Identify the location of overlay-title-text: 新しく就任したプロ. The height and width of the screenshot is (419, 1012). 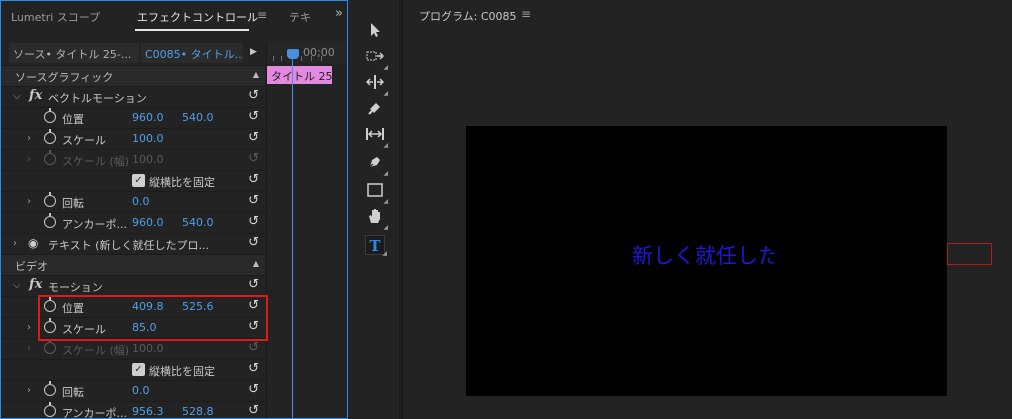
(703, 255).